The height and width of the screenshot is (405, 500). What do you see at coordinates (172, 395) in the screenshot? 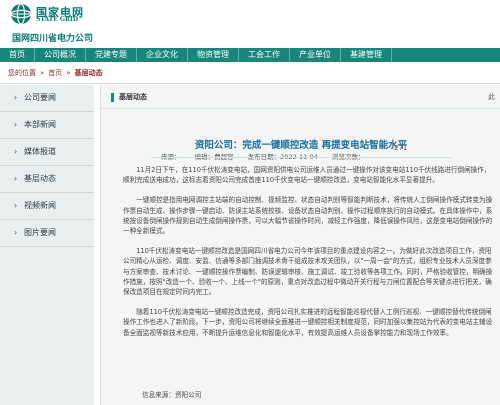
I see `article-source: 信息来源：资阳公司` at bounding box center [172, 395].